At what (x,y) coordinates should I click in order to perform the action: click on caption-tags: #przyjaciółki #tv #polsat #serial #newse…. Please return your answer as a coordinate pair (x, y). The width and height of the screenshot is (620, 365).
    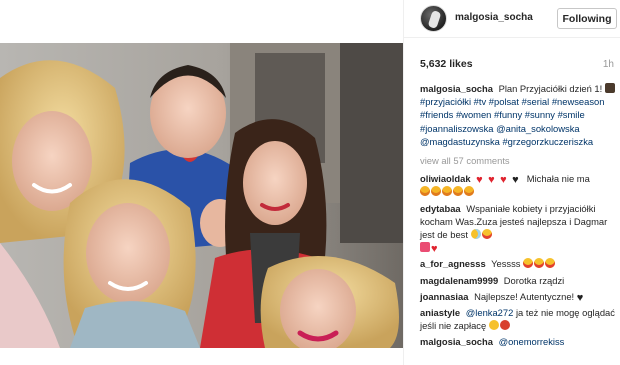
    Looking at the image, I should click on (512, 121).